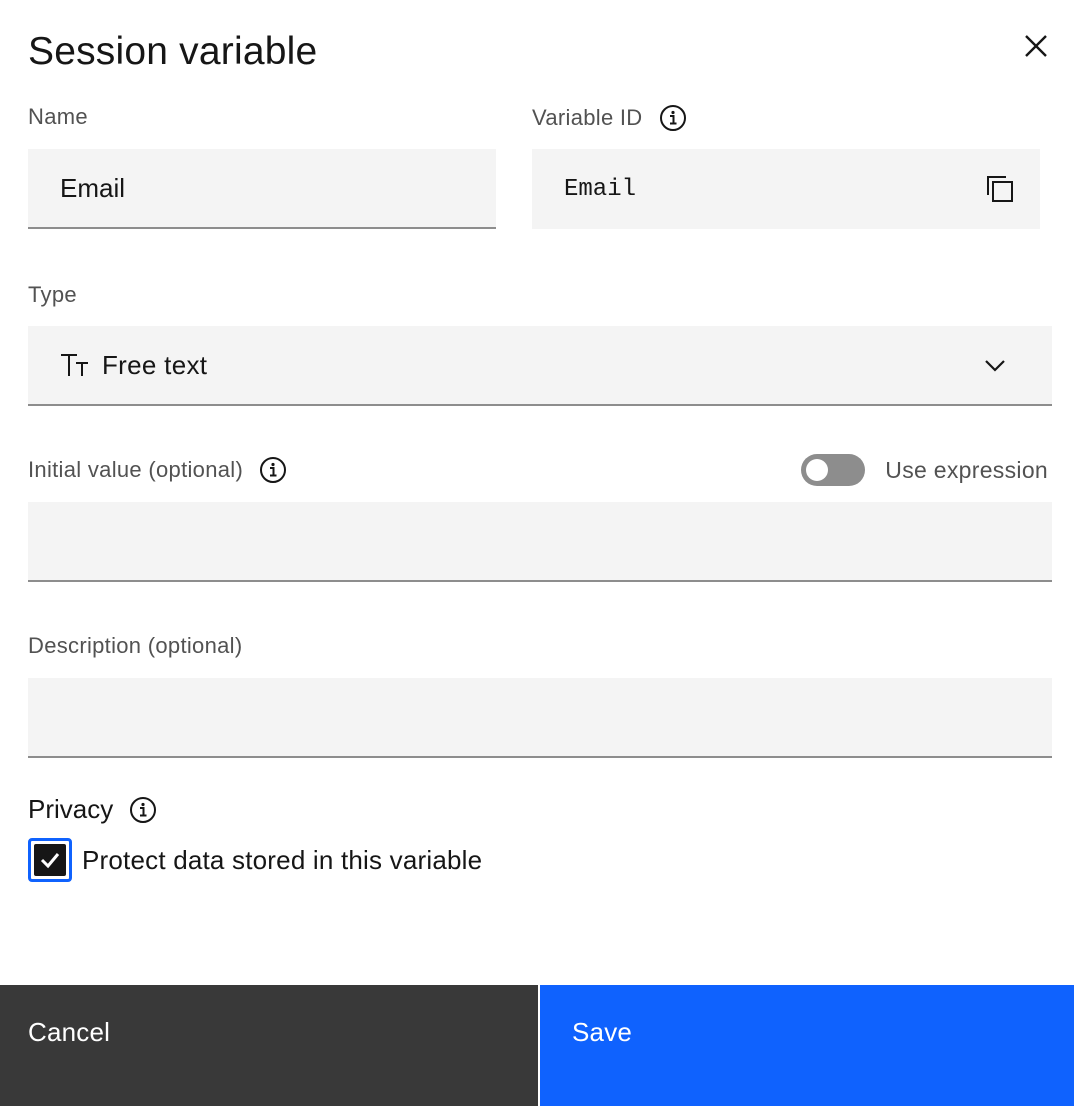 The image size is (1074, 1106). Describe the element at coordinates (600, 189) in the screenshot. I see `variable-id-value: Email` at that location.